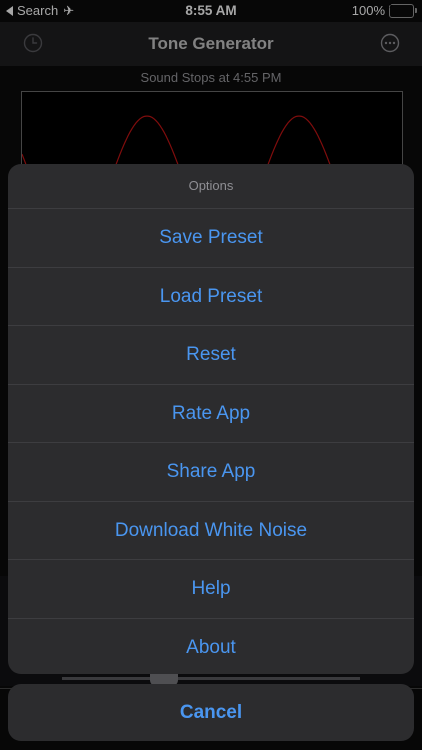 This screenshot has height=750, width=422. Describe the element at coordinates (211, 355) in the screenshot. I see `reset-button: Reset` at that location.